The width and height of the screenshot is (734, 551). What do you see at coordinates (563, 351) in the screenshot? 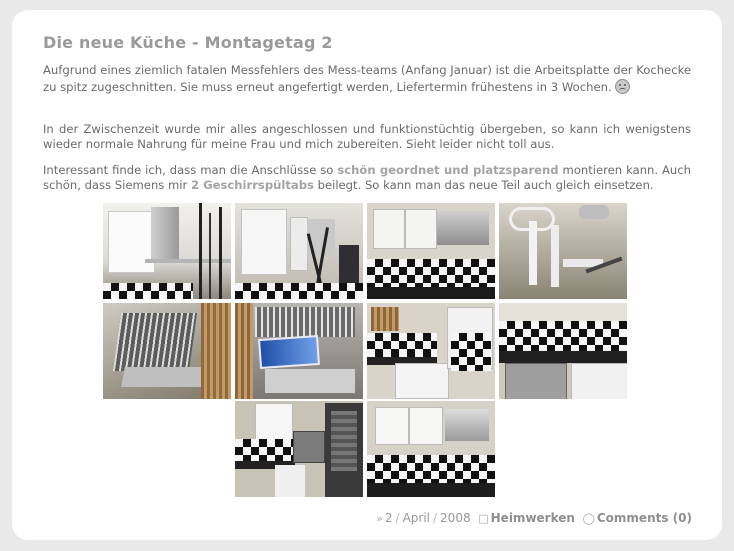
I see `oven-counter-photo` at bounding box center [563, 351].